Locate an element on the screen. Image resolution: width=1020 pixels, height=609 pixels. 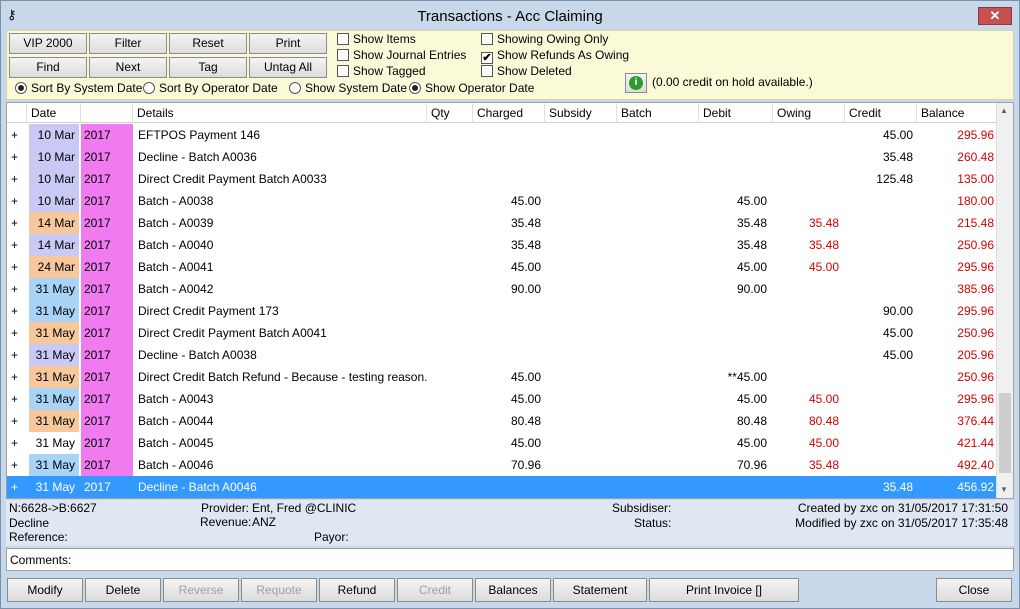
show-tagged-checkbox: Show Tagged is located at coordinates (381, 71).